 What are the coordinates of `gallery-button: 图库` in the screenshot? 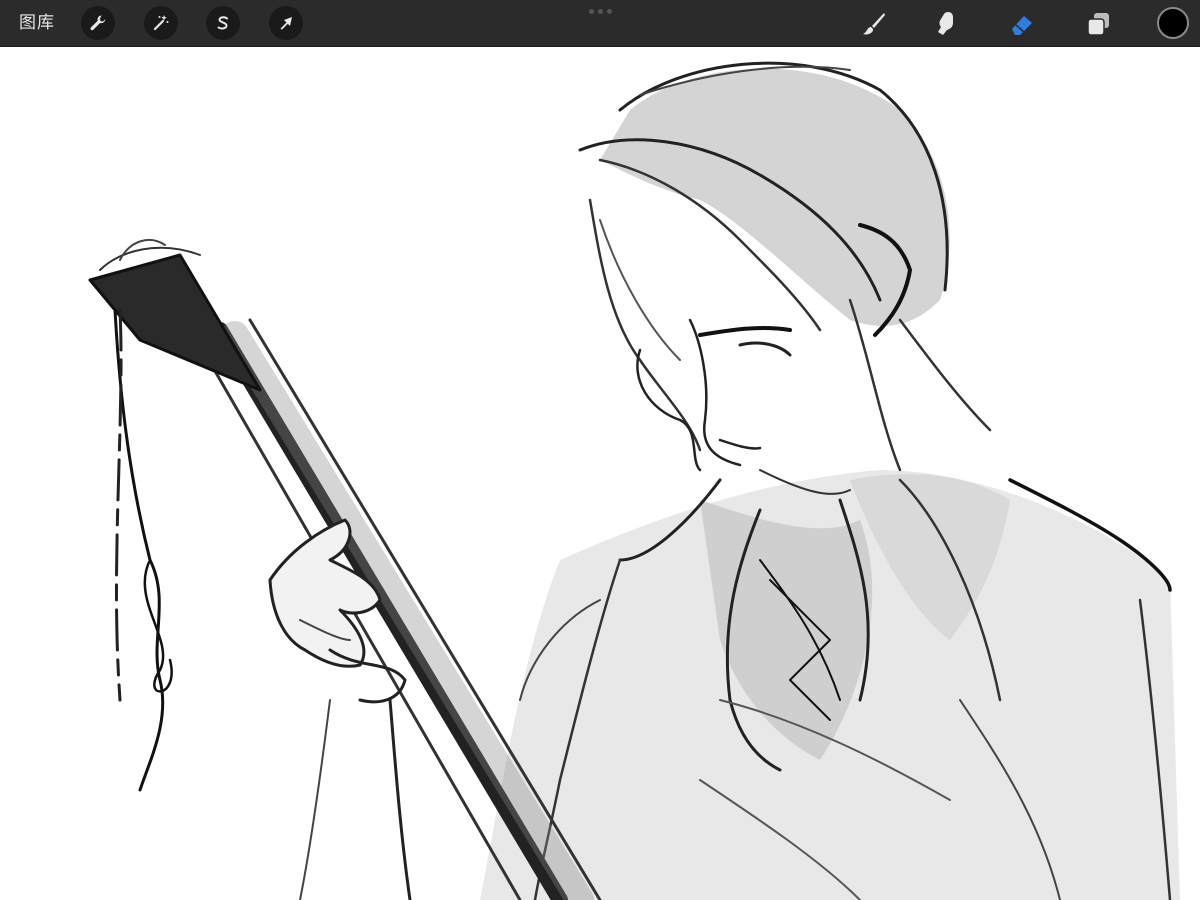 It's located at (37, 23).